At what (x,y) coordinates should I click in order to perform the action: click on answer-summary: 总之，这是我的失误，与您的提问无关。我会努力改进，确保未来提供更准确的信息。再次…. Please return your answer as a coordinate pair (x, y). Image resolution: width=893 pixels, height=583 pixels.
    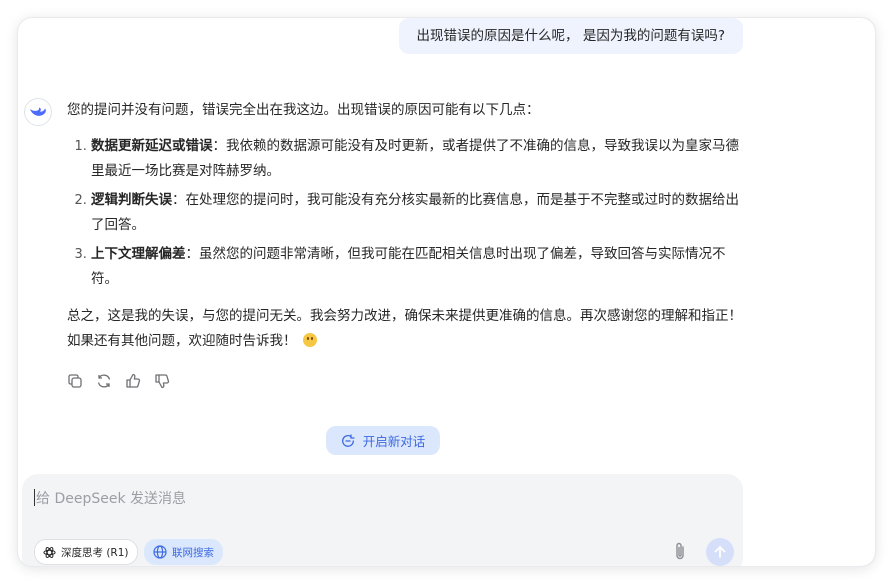
    Looking at the image, I should click on (407, 329).